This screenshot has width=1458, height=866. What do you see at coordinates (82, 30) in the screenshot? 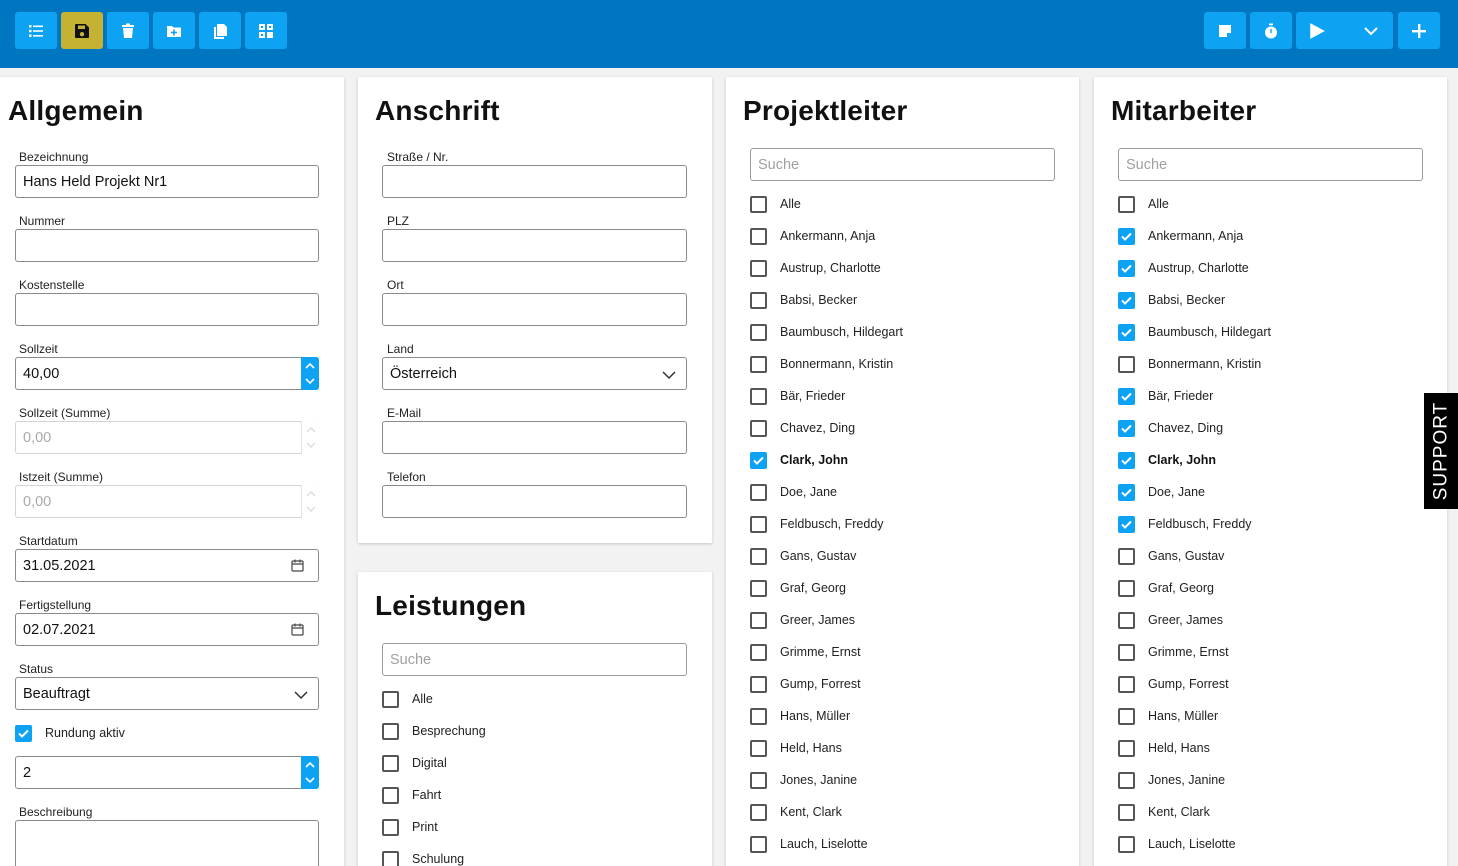
I see `save-button` at bounding box center [82, 30].